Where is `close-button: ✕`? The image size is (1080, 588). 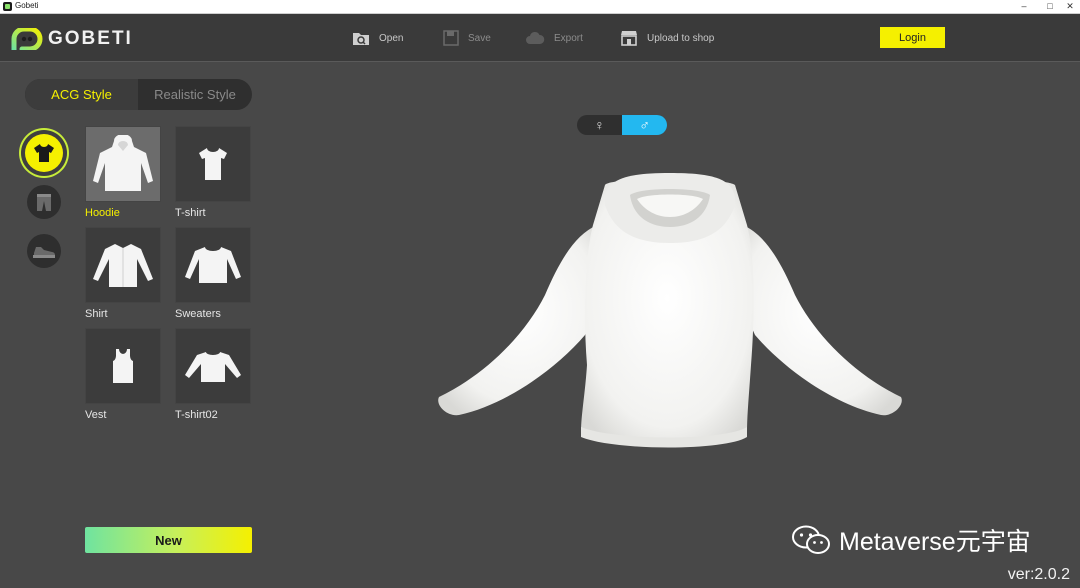 close-button: ✕ is located at coordinates (1068, 6).